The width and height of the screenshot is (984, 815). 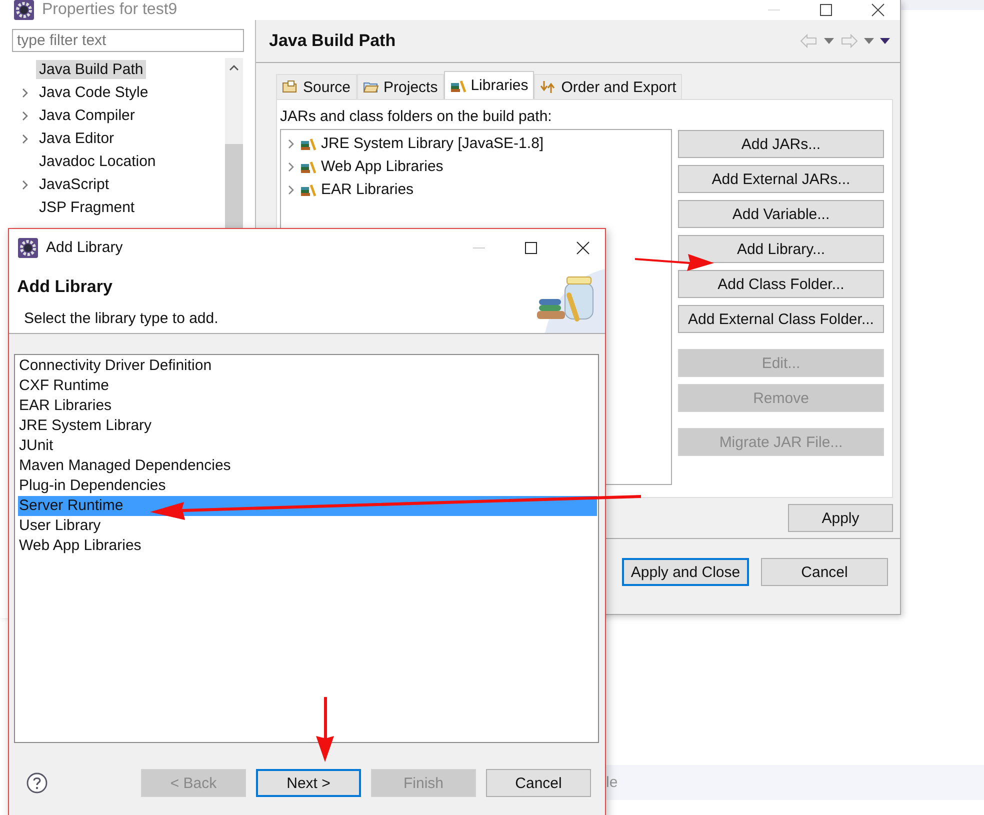 What do you see at coordinates (432, 143) in the screenshot?
I see `library-item: JRE System Library [JavaSE-1.8]` at bounding box center [432, 143].